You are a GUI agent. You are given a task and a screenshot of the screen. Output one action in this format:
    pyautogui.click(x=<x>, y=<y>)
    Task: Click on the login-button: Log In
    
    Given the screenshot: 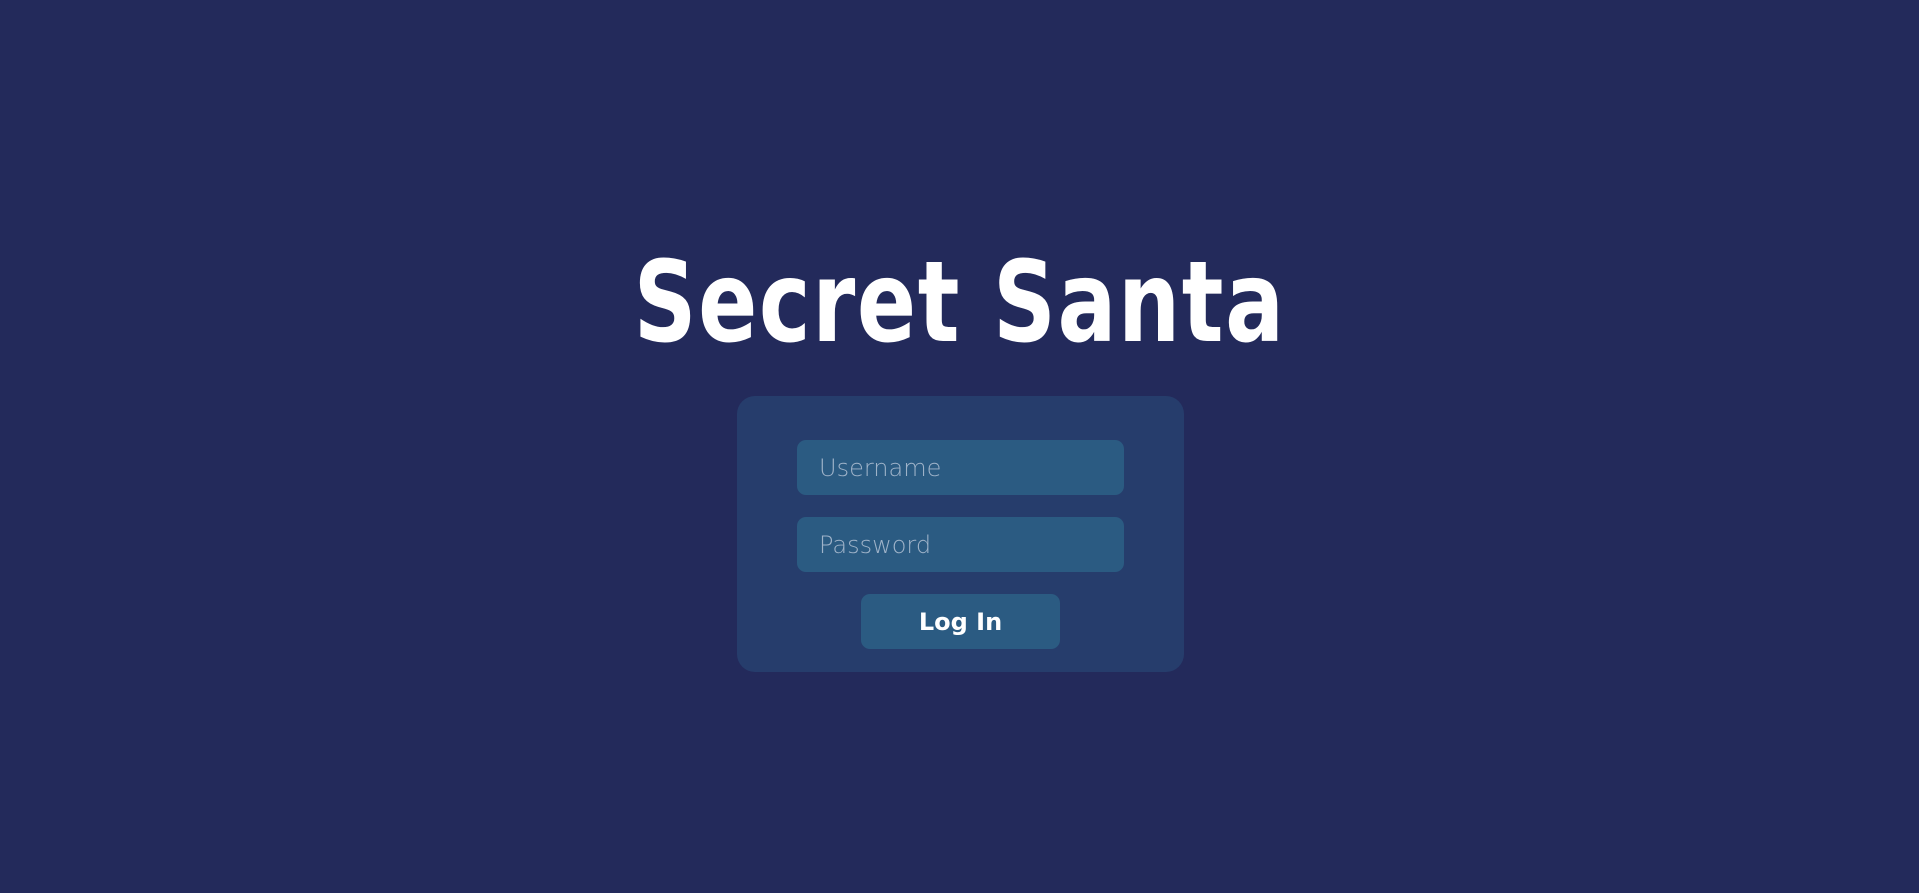 What is the action you would take?
    pyautogui.click(x=960, y=621)
    